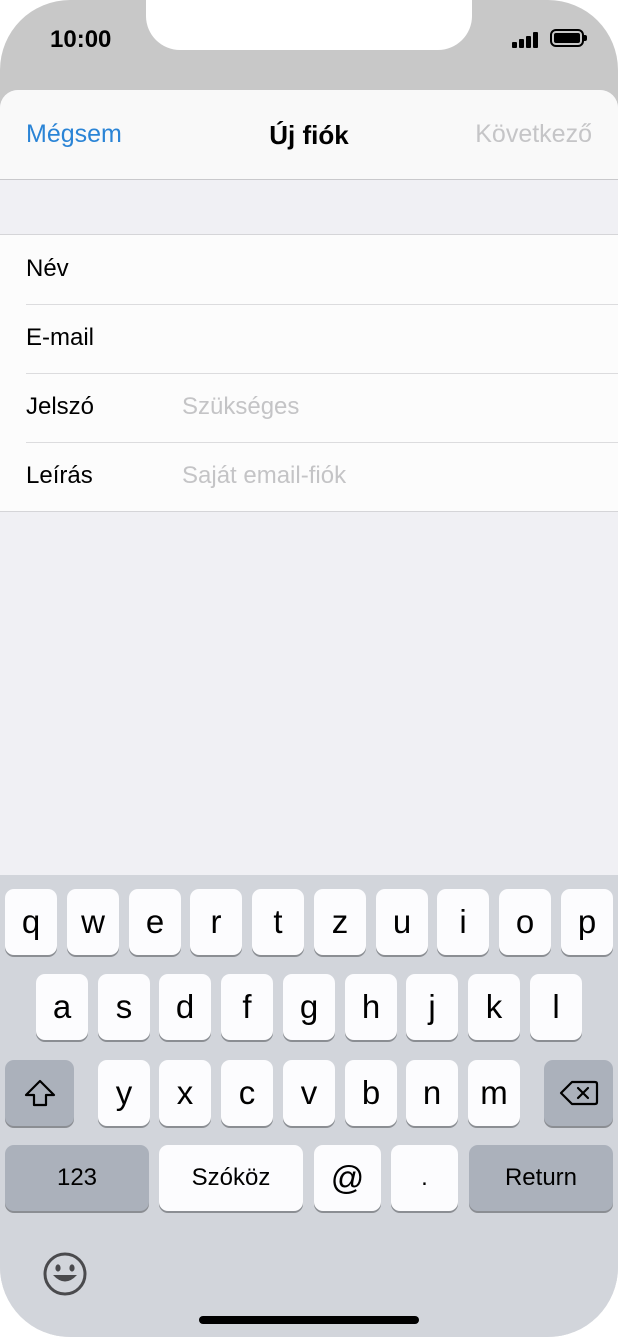  I want to click on key-n: n, so click(432, 1093).